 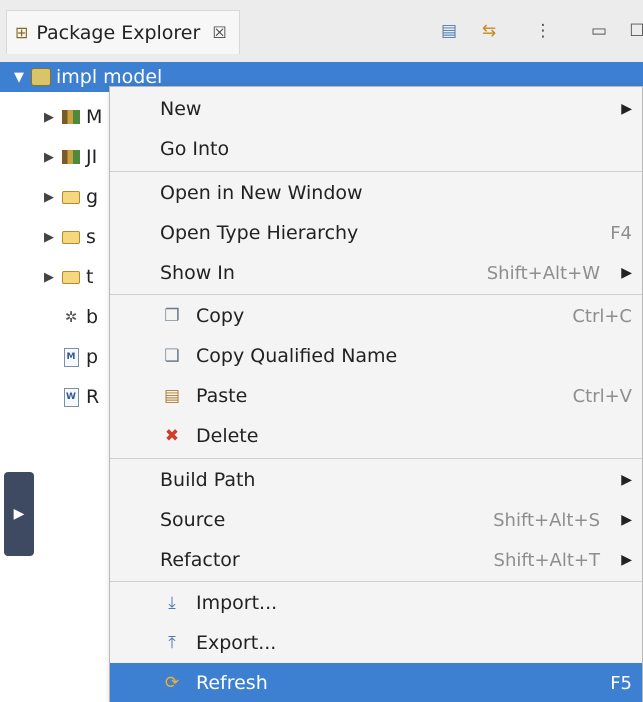 I want to click on delete-icon: ✖, so click(x=172, y=436).